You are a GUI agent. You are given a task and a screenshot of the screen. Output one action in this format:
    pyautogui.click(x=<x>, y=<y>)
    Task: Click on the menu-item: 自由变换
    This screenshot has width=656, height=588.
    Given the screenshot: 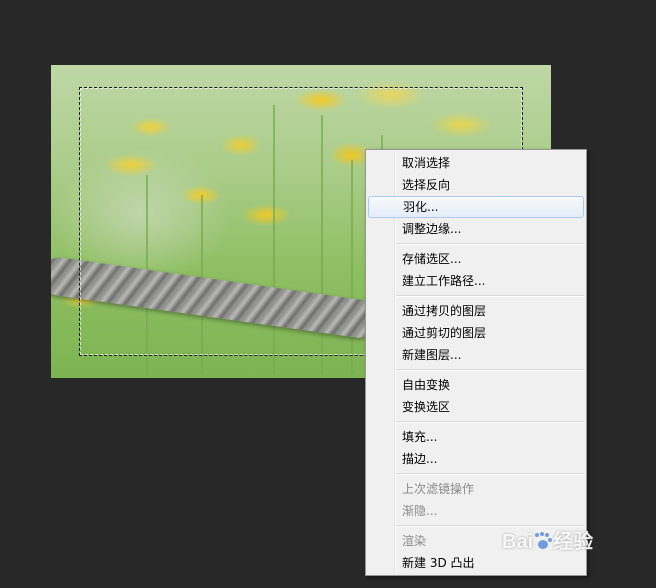 What is the action you would take?
    pyautogui.click(x=476, y=385)
    